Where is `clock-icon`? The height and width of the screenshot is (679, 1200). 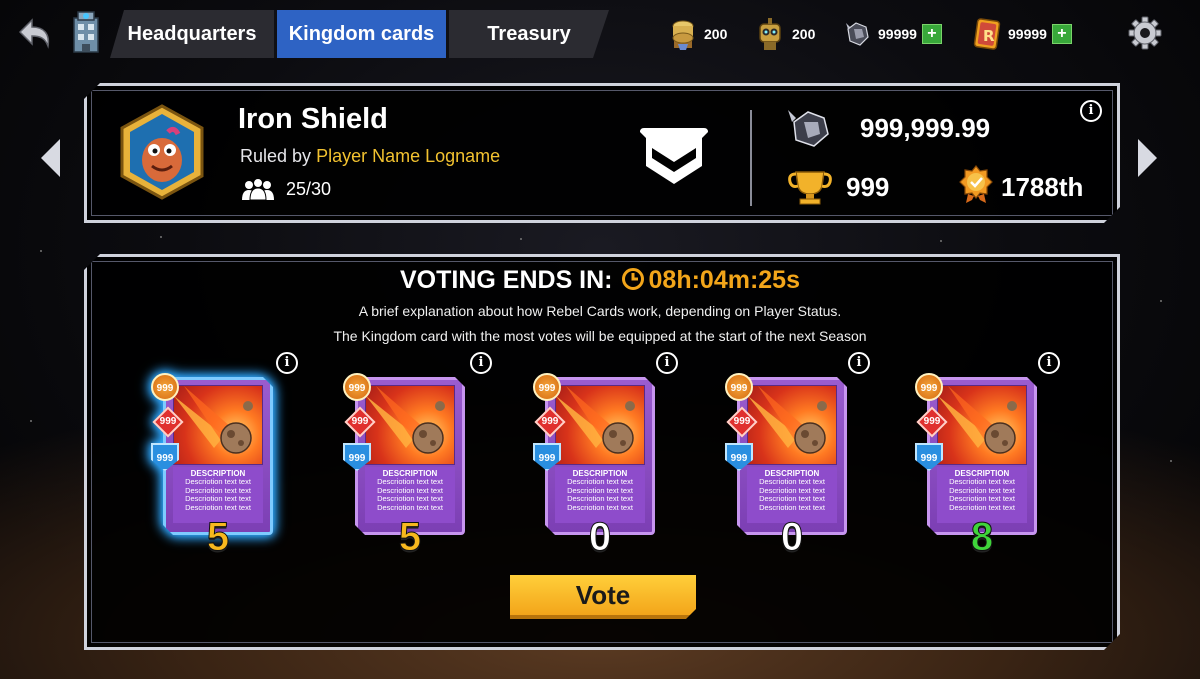 clock-icon is located at coordinates (632, 279).